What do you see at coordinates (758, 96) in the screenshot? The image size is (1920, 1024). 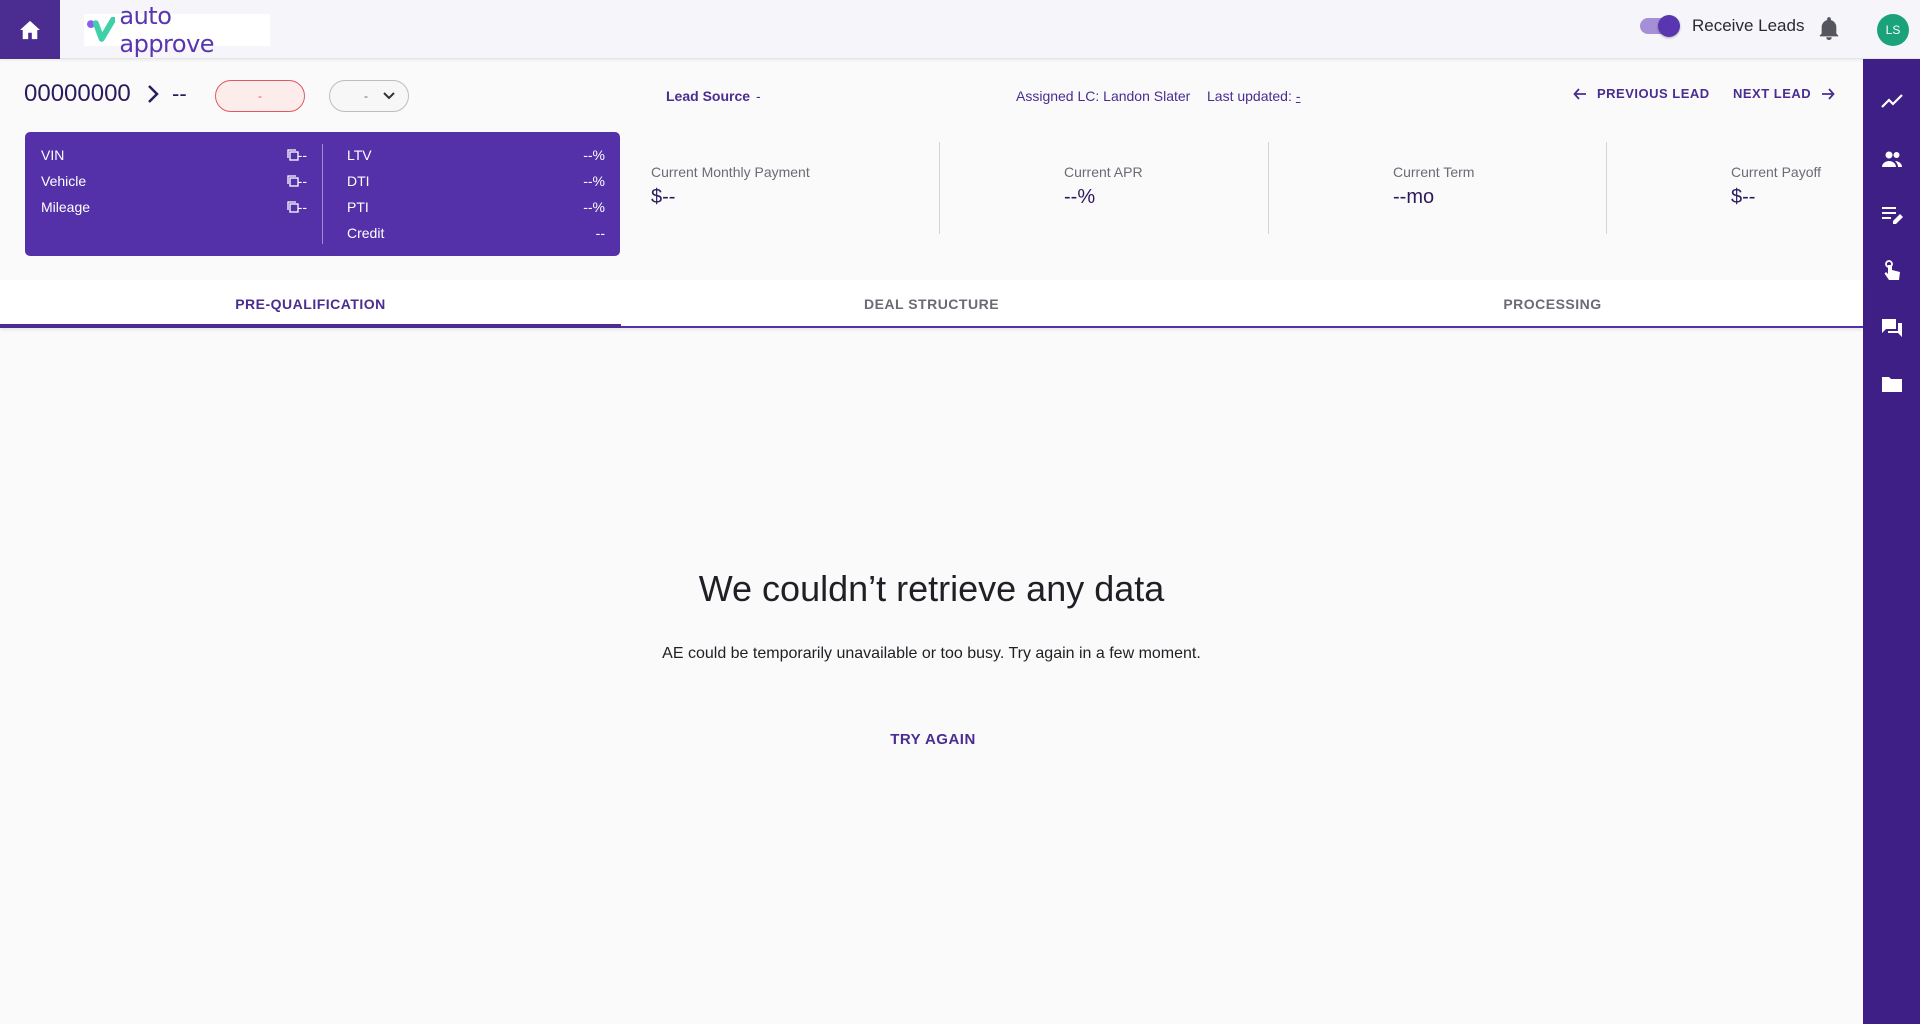 I see `lead-source-value: -` at bounding box center [758, 96].